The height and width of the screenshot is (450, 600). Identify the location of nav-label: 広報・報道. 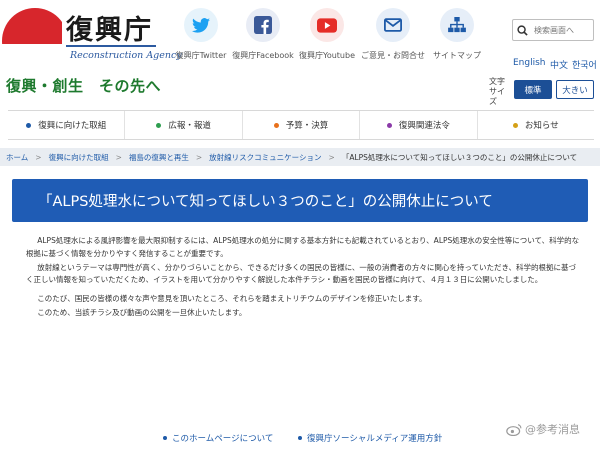
(189, 126).